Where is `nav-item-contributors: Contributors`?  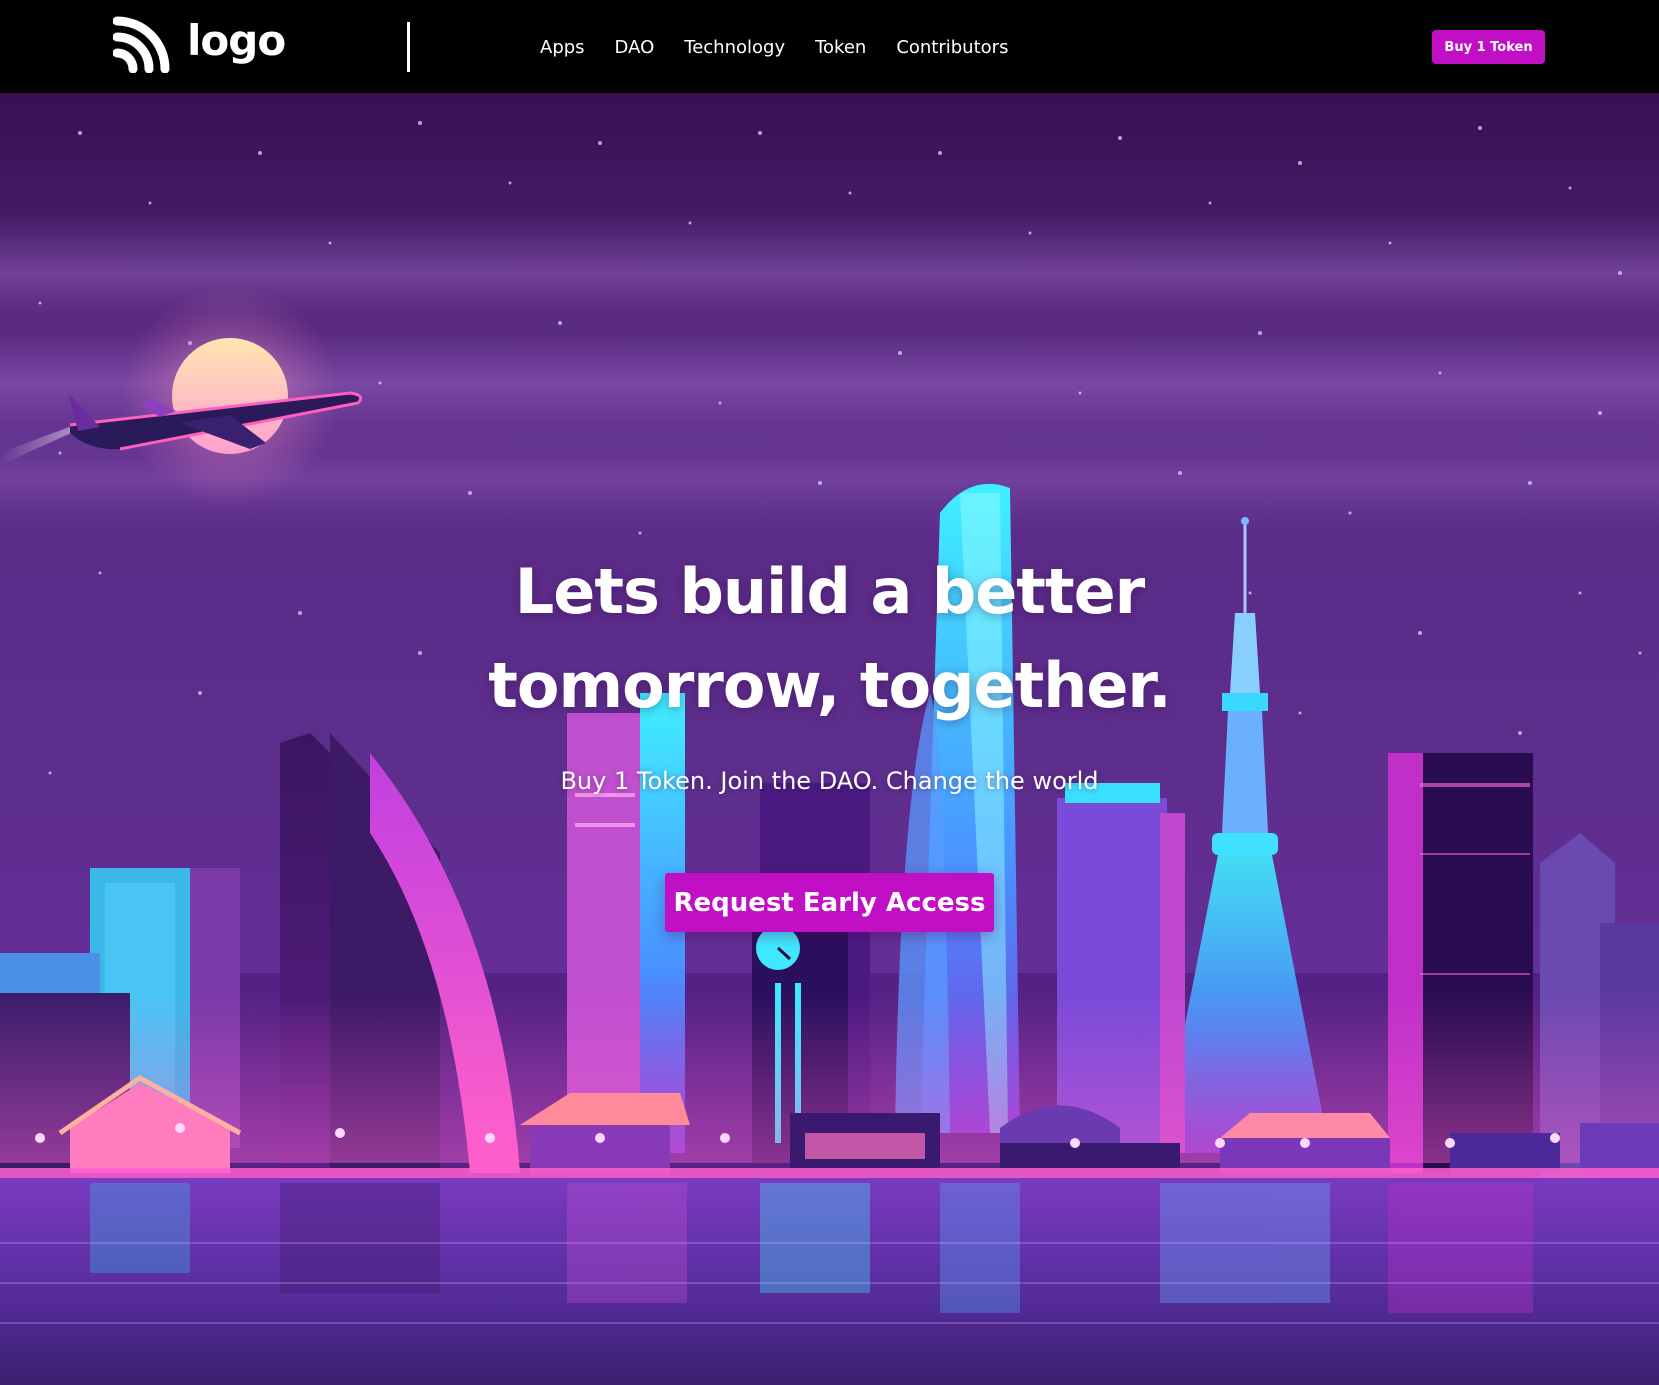 nav-item-contributors: Contributors is located at coordinates (952, 47).